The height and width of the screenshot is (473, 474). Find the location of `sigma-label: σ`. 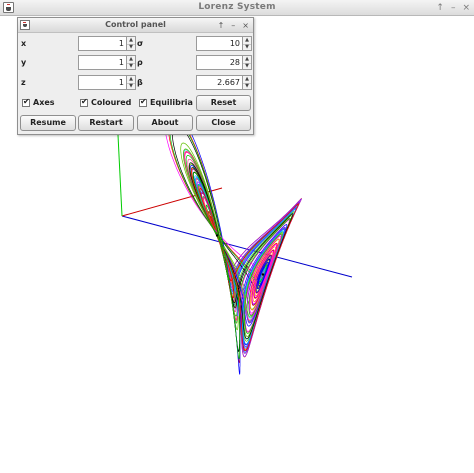

sigma-label: σ is located at coordinates (140, 43).